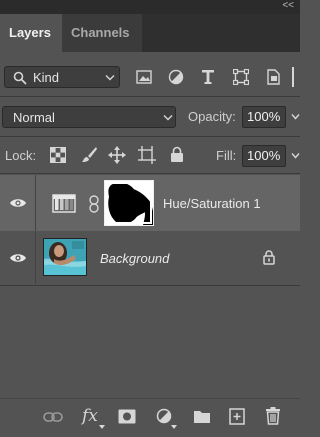  Describe the element at coordinates (117, 155) in the screenshot. I see `lock-position-move-icon` at that location.